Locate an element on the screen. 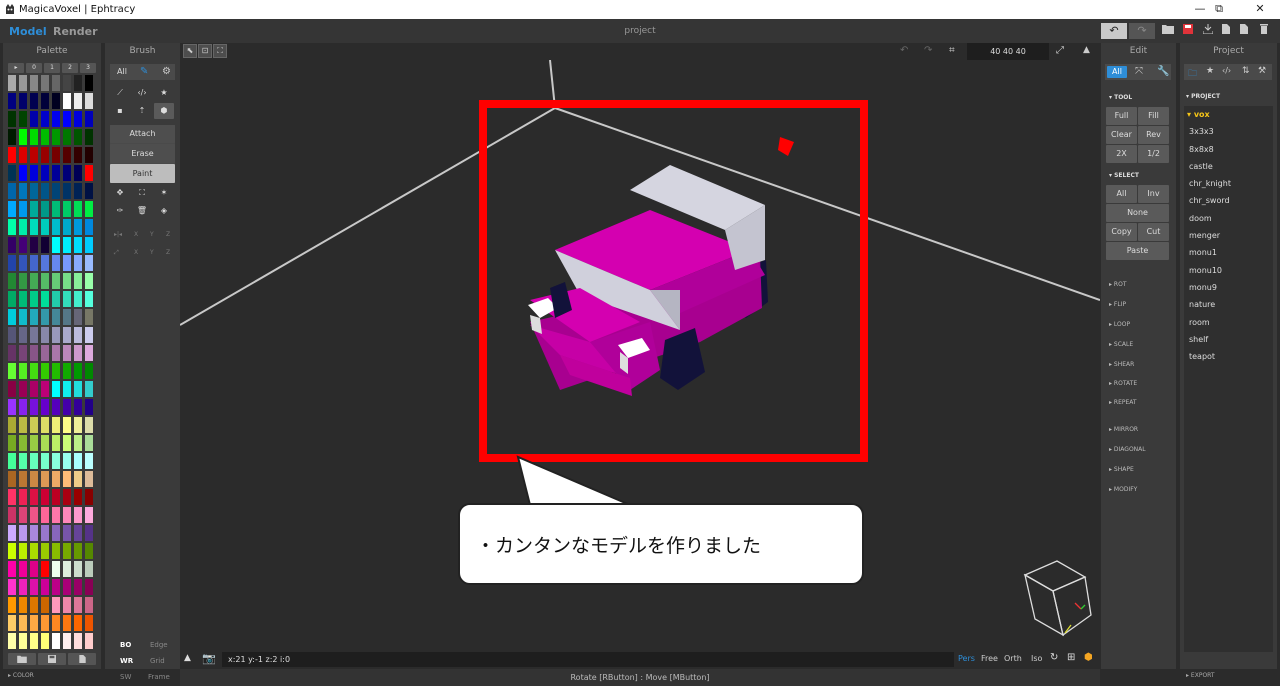  brush-tab-all: All is located at coordinates (122, 72).